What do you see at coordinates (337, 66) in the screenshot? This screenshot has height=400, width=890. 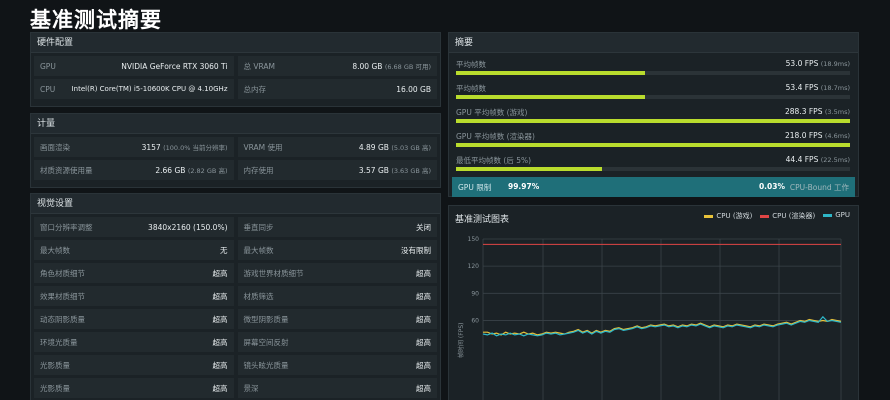 I see `hardware-row: 总 VRAM 8.00 GB (6.68 GB 可用)` at bounding box center [337, 66].